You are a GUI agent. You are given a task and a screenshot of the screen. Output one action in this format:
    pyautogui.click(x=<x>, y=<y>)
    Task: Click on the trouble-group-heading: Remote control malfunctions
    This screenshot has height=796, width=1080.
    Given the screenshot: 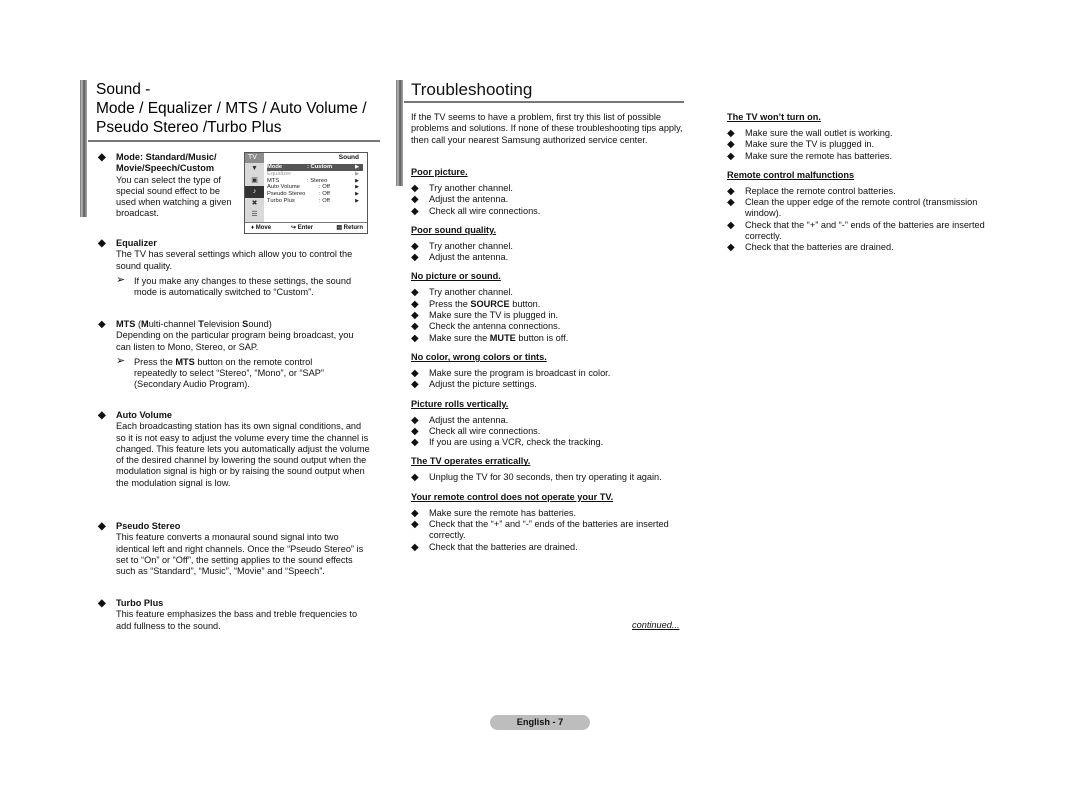 What is the action you would take?
    pyautogui.click(x=791, y=174)
    